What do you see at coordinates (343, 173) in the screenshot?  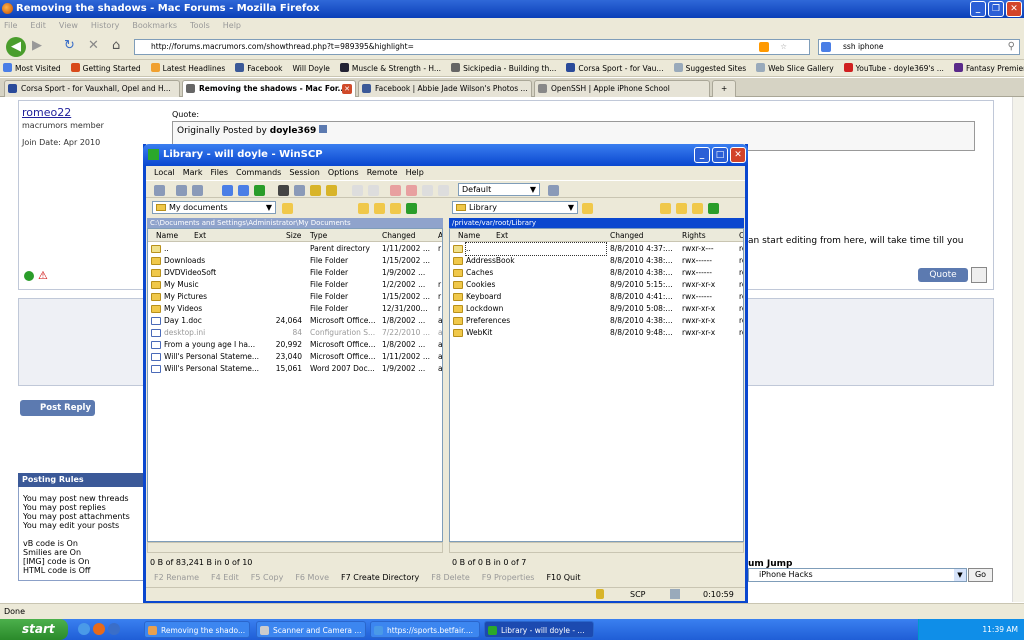 I see `menu-options: Options` at bounding box center [343, 173].